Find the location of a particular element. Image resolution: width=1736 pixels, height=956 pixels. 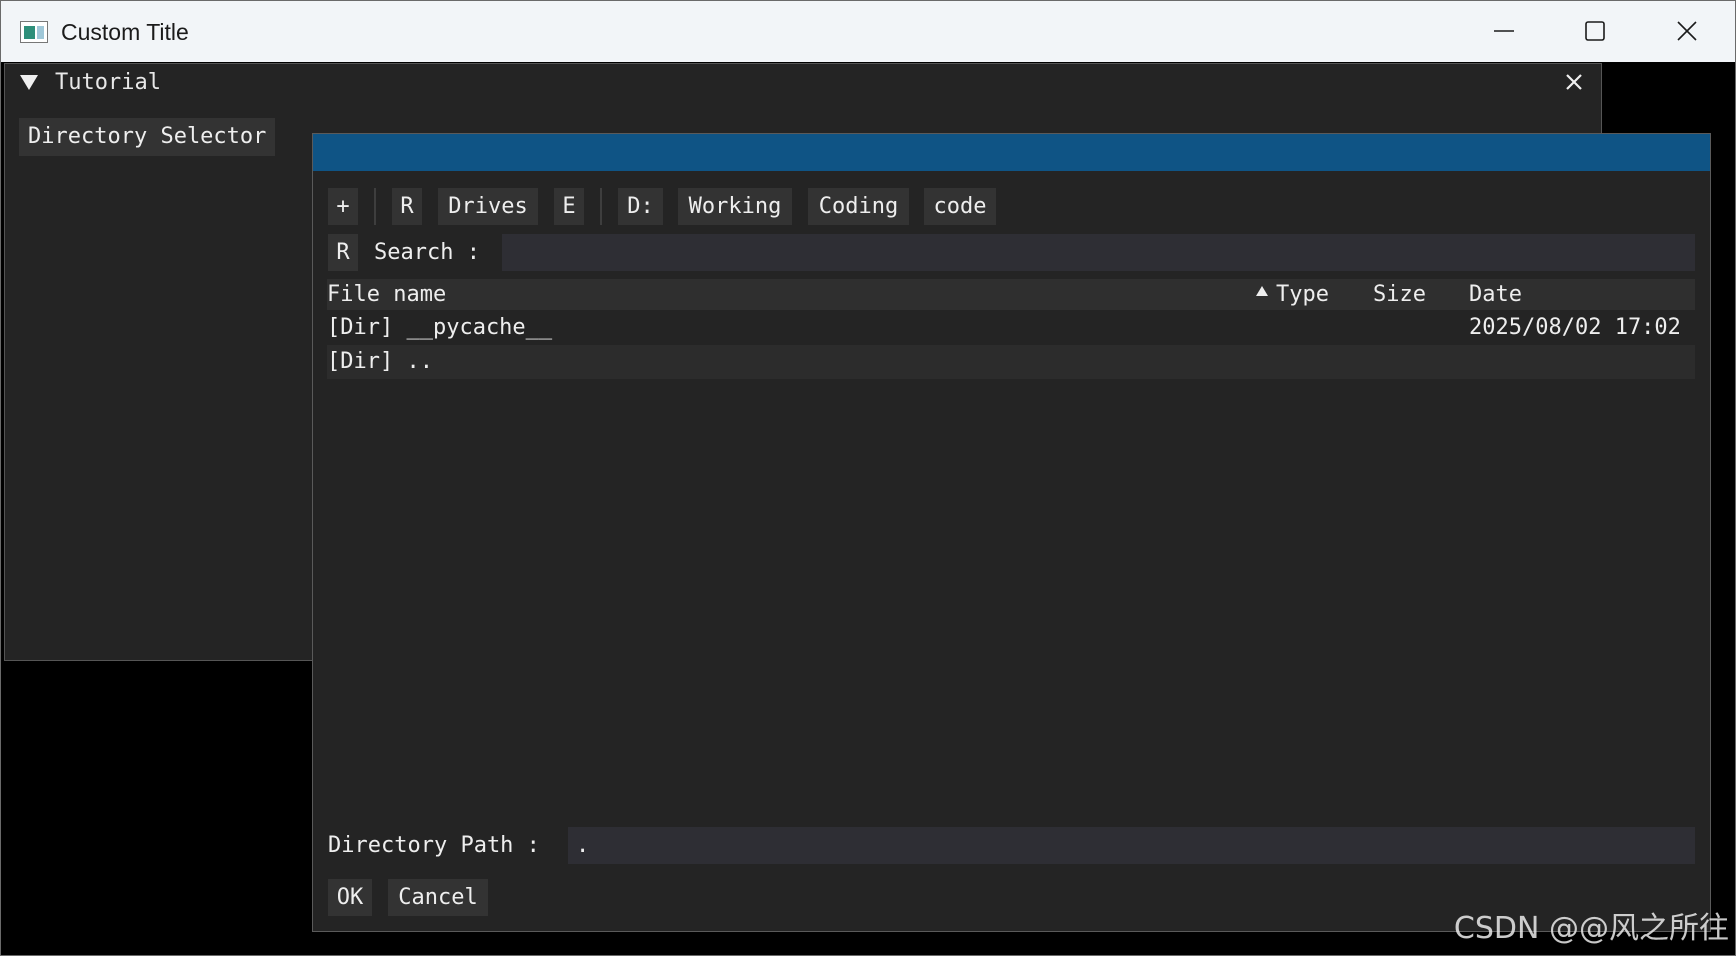

tutorial-title: Tutorial is located at coordinates (108, 82).